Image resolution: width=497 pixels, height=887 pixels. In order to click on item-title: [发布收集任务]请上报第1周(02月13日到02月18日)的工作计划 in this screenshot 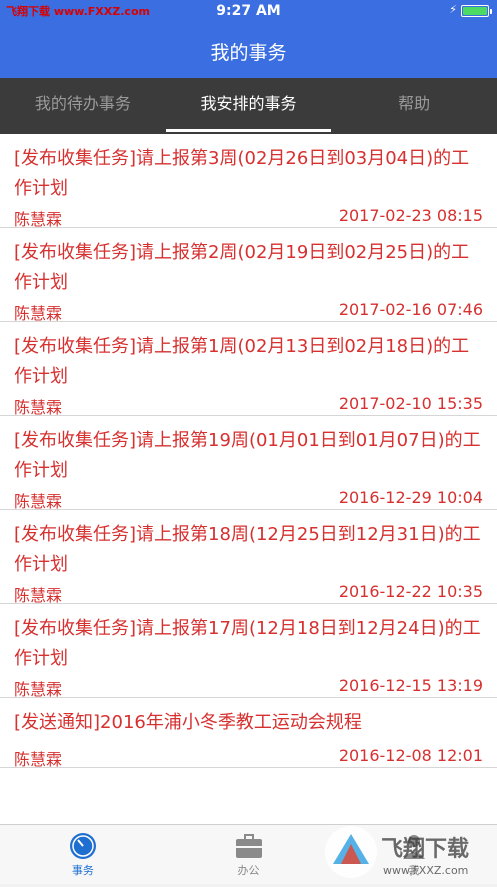, I will do `click(242, 361)`.